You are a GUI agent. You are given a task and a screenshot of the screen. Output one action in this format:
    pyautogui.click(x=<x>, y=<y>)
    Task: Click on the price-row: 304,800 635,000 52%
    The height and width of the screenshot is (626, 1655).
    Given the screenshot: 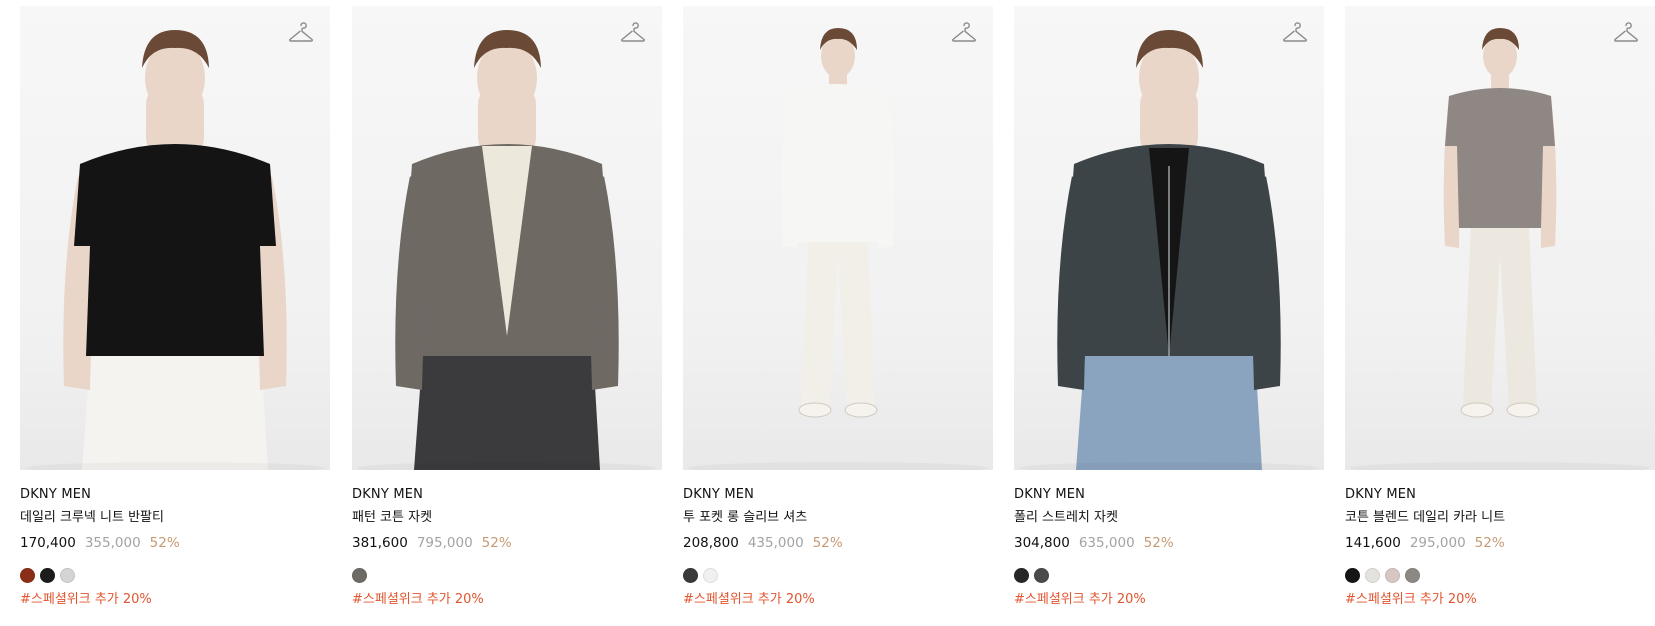 What is the action you would take?
    pyautogui.click(x=1169, y=543)
    